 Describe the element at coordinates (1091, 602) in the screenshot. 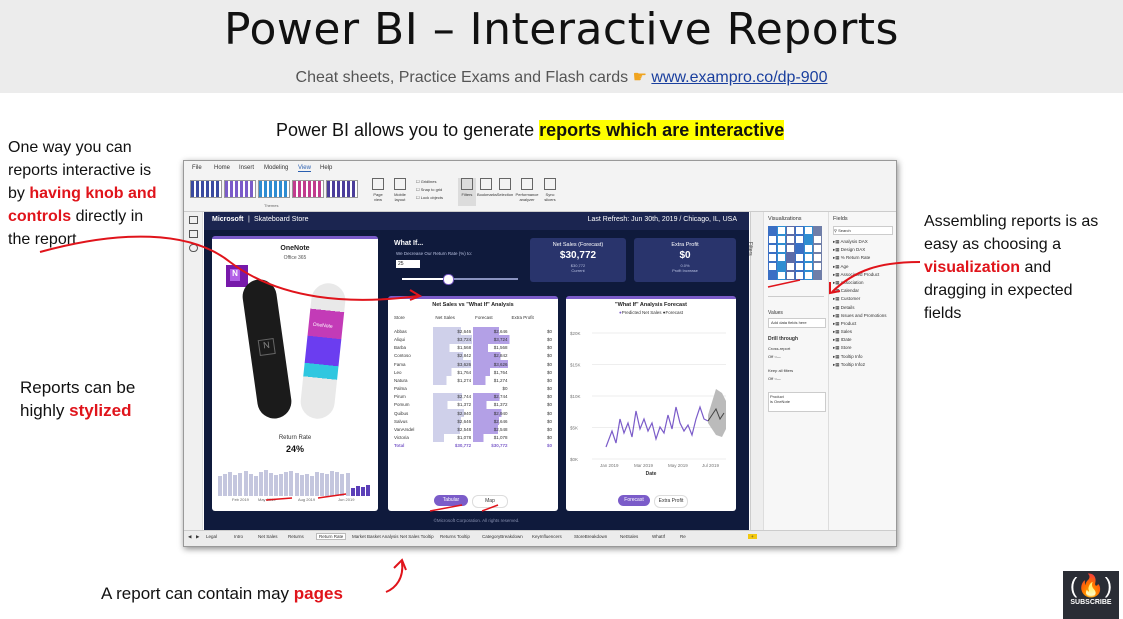

I see `subscribe-label: SUBSCRIBE` at that location.